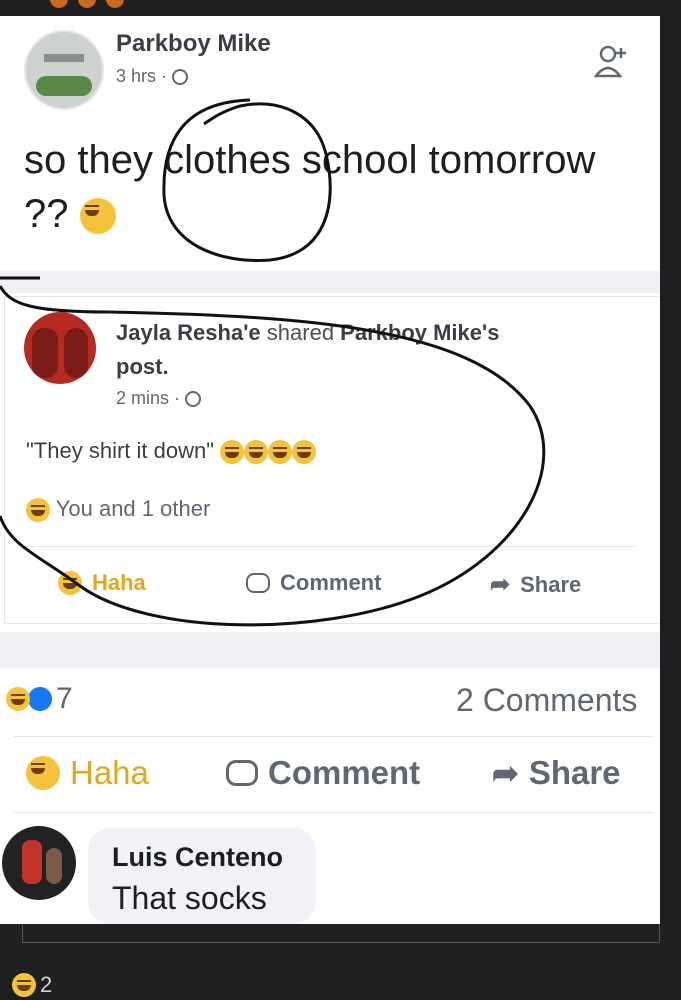 This screenshot has height=1000, width=681. Describe the element at coordinates (87, 773) in the screenshot. I see `haha-button: Haha` at that location.